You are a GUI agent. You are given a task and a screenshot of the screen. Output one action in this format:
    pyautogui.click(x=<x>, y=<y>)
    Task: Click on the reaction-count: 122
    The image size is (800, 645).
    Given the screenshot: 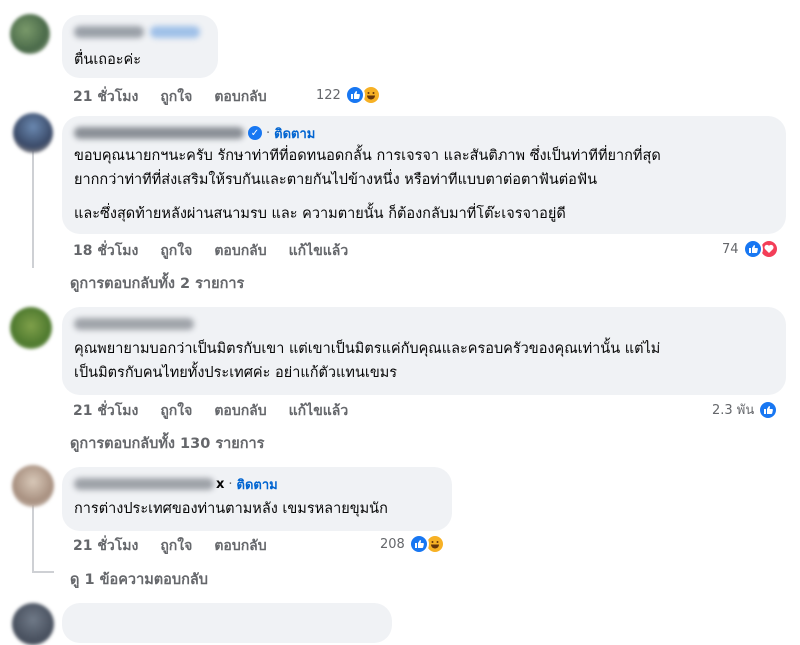 What is the action you would take?
    pyautogui.click(x=328, y=95)
    